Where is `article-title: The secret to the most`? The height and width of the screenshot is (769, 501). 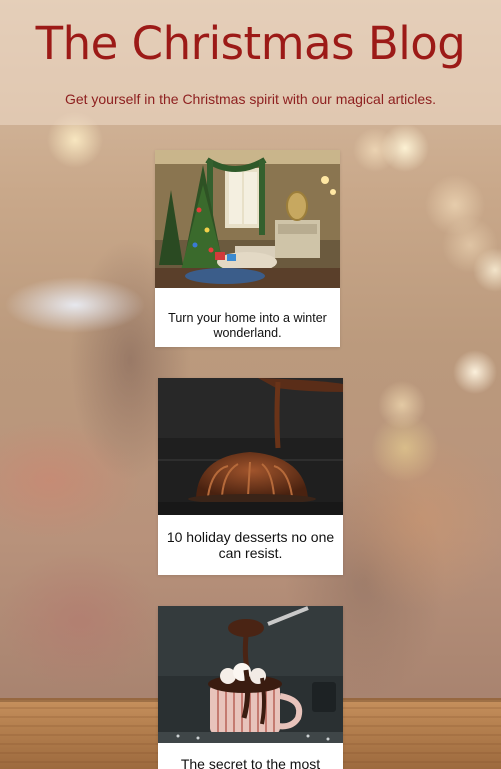
article-title: The secret to the most is located at coordinates (250, 762).